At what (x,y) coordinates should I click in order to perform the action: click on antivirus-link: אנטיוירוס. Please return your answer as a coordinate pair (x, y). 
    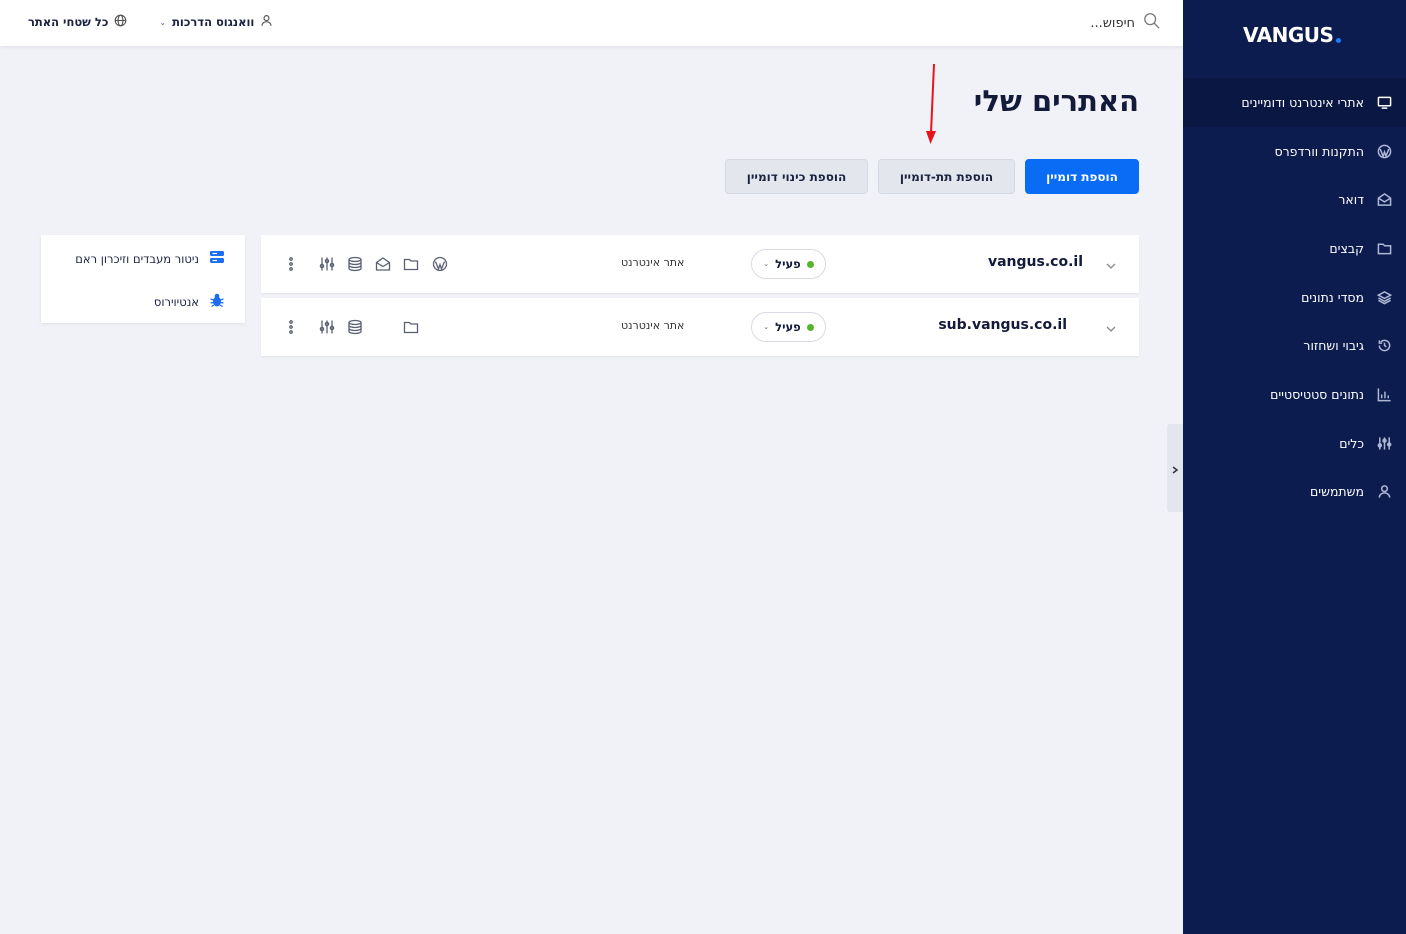
    Looking at the image, I should click on (189, 301).